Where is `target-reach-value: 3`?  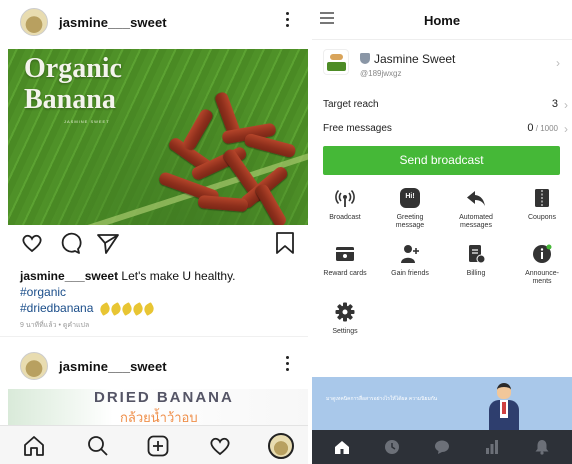
target-reach-value: 3 is located at coordinates (554, 104).